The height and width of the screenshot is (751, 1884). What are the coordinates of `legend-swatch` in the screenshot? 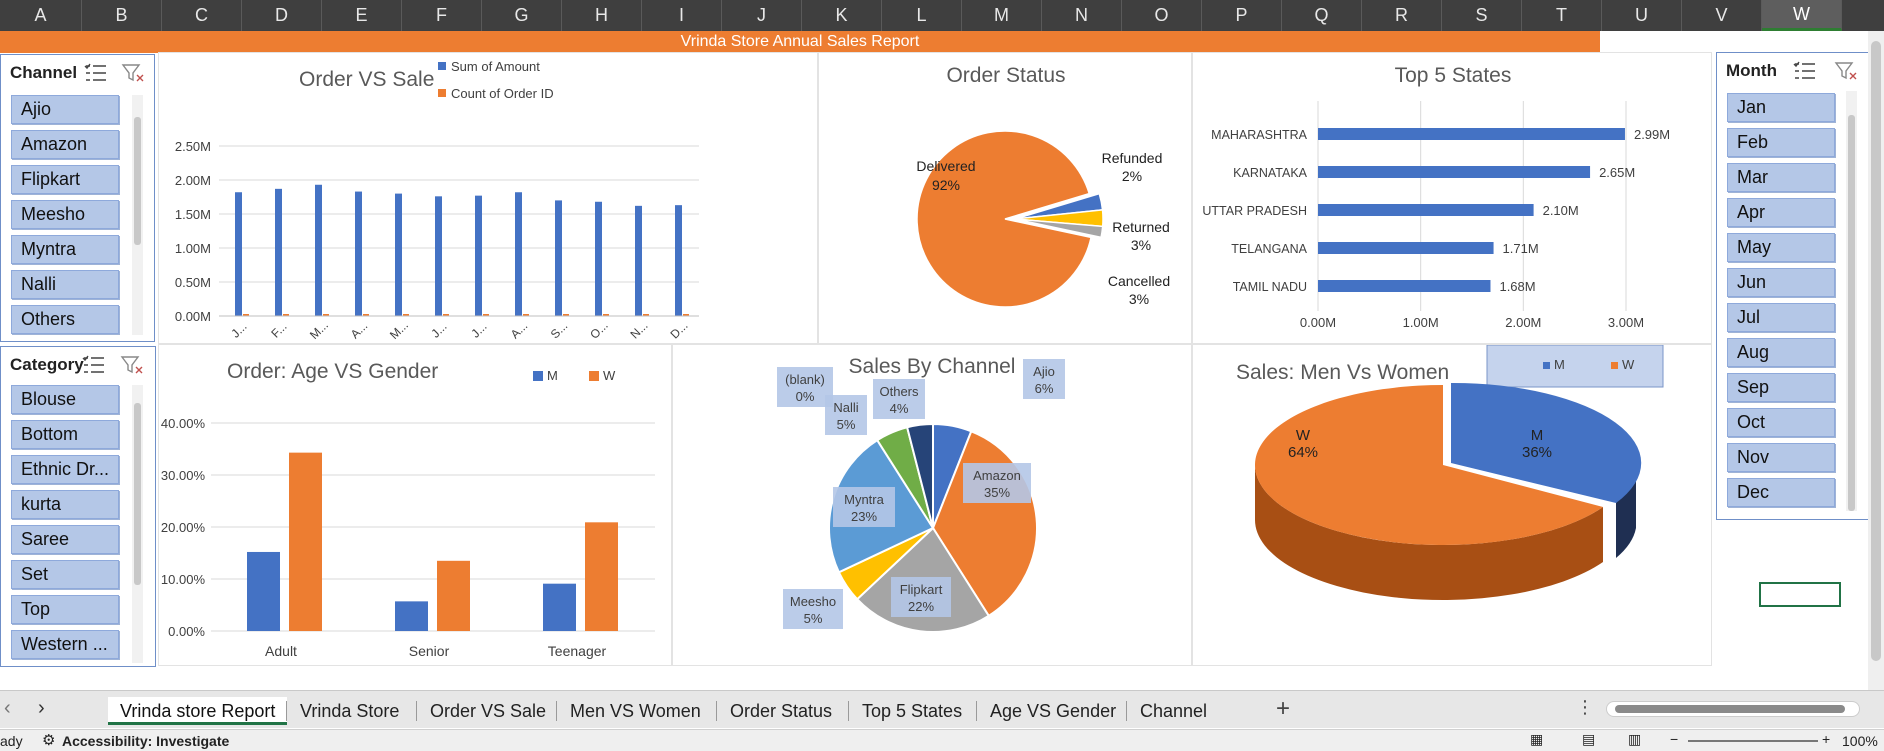 It's located at (538, 376).